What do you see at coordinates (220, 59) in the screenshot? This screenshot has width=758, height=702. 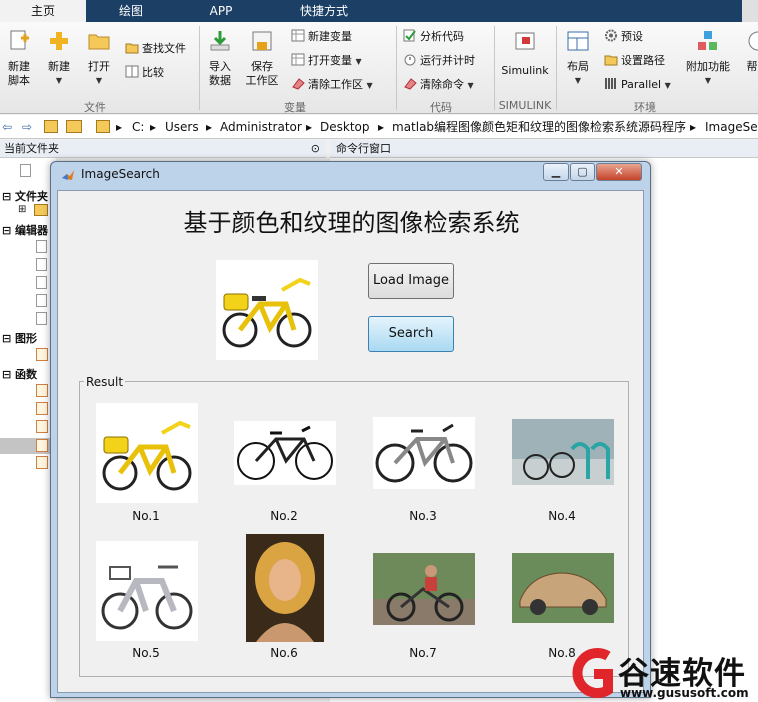 I see `import-data-button: 导入 数据` at bounding box center [220, 59].